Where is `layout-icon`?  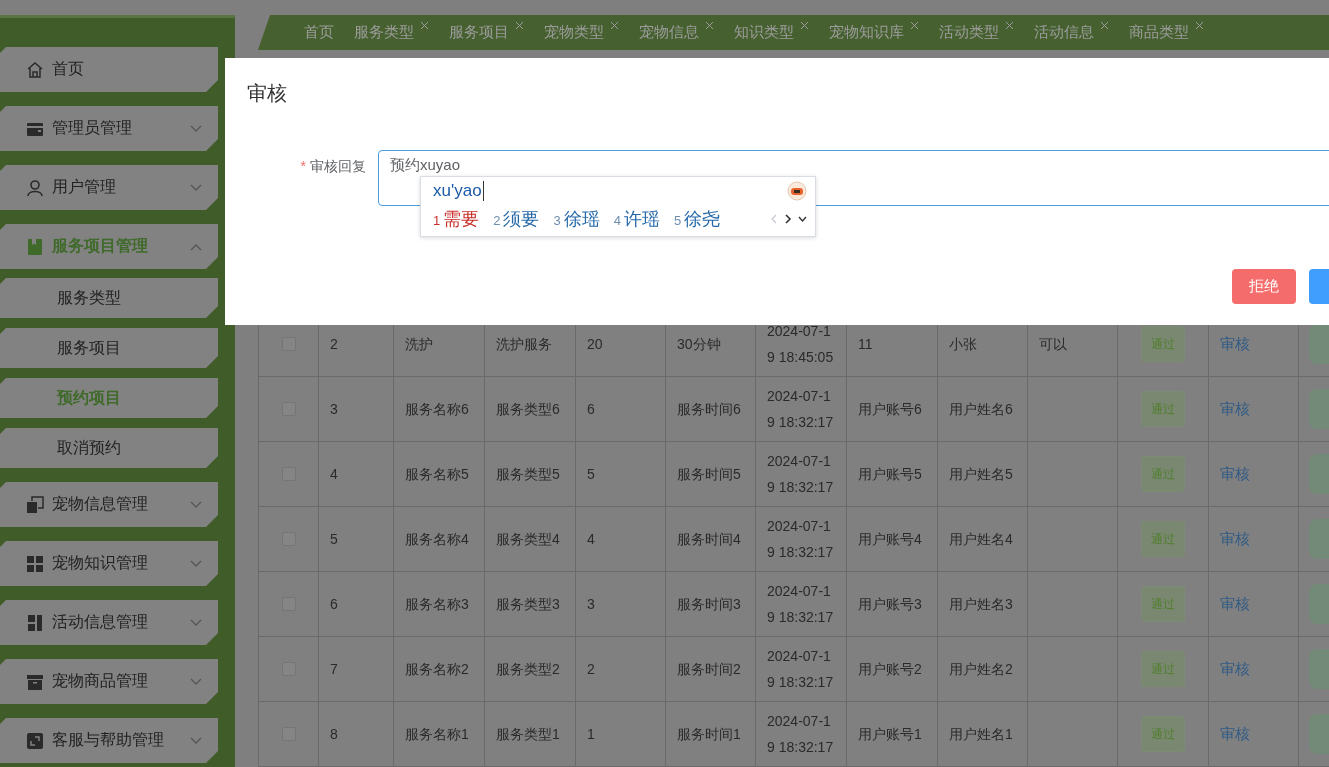
layout-icon is located at coordinates (35, 622).